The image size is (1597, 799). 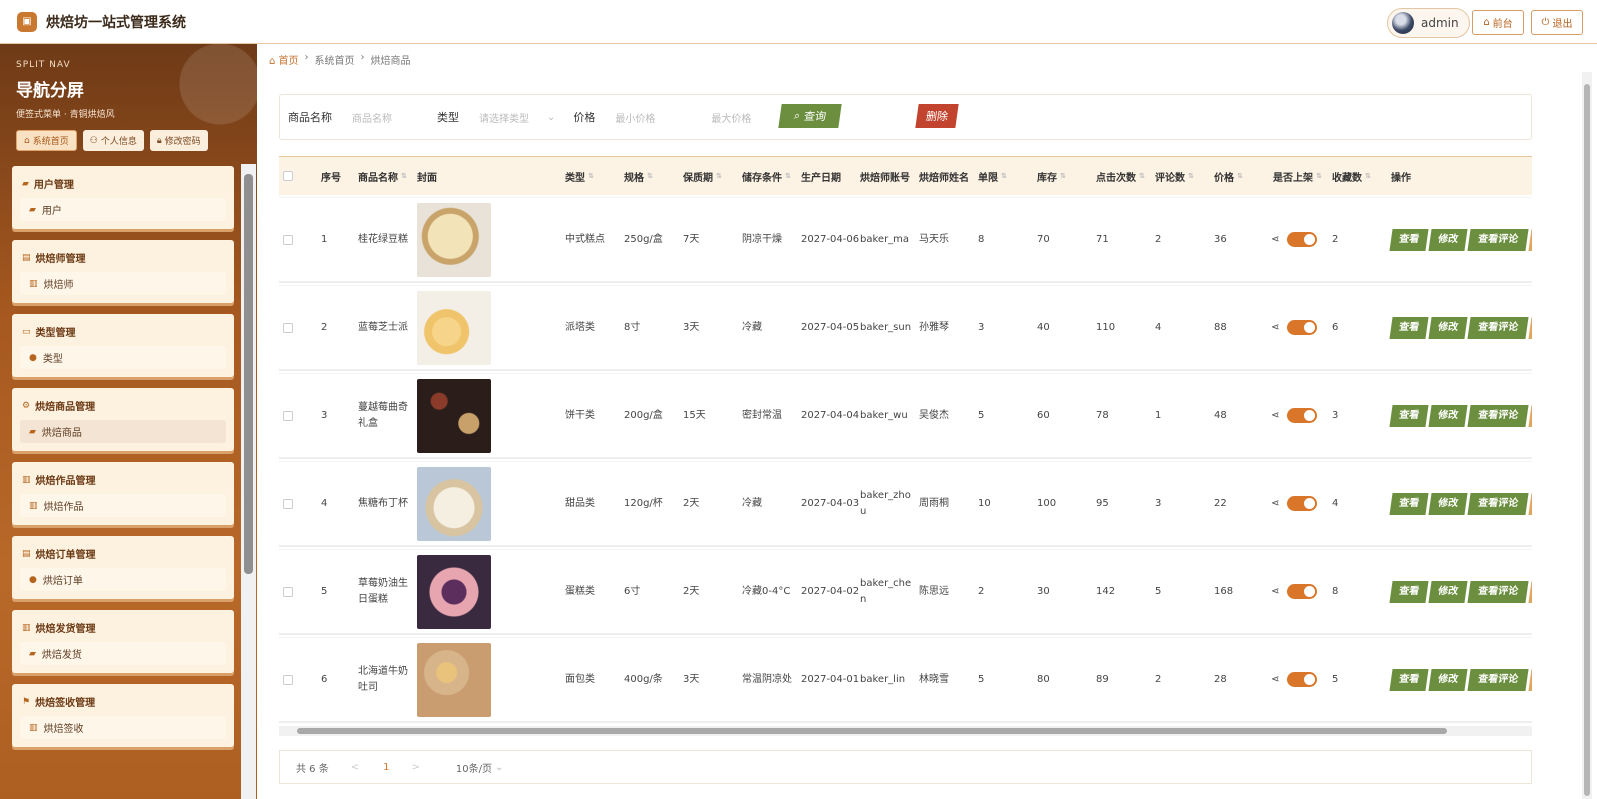 What do you see at coordinates (123, 209) in the screenshot?
I see `sidebar-item-user: ▰ 用户` at bounding box center [123, 209].